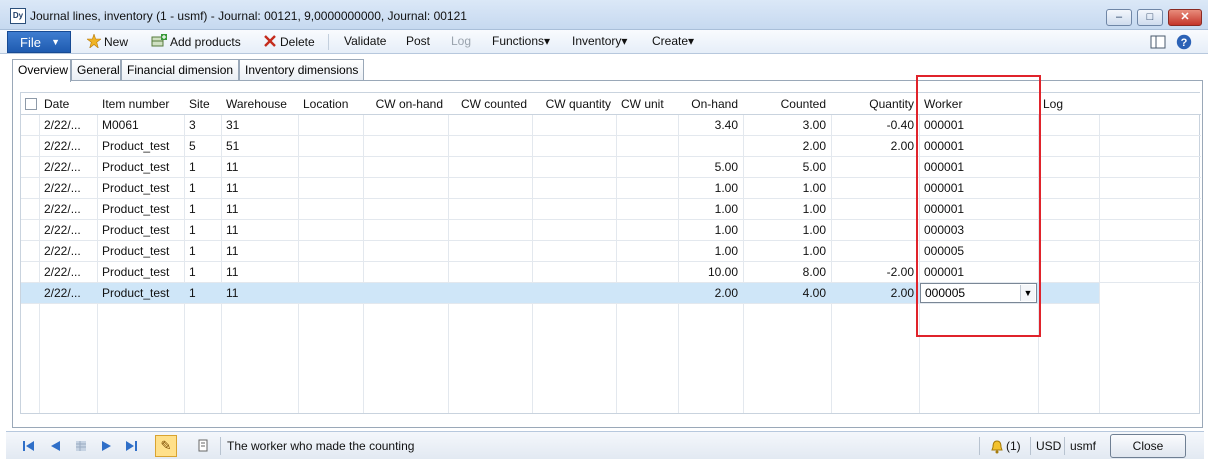 The width and height of the screenshot is (1208, 468). What do you see at coordinates (604, 464) in the screenshot?
I see `window-bottom-edge` at bounding box center [604, 464].